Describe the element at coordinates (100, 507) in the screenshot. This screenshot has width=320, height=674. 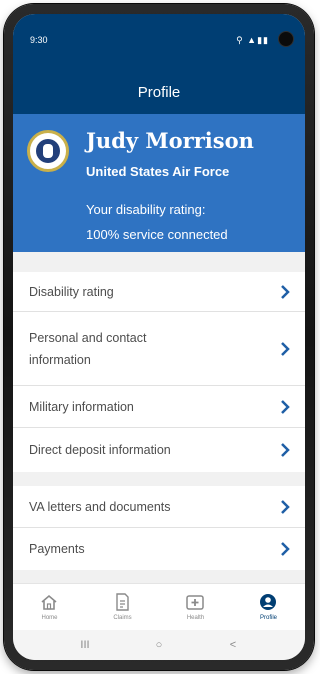
I see `menu-item-label: VA letters and documents` at that location.